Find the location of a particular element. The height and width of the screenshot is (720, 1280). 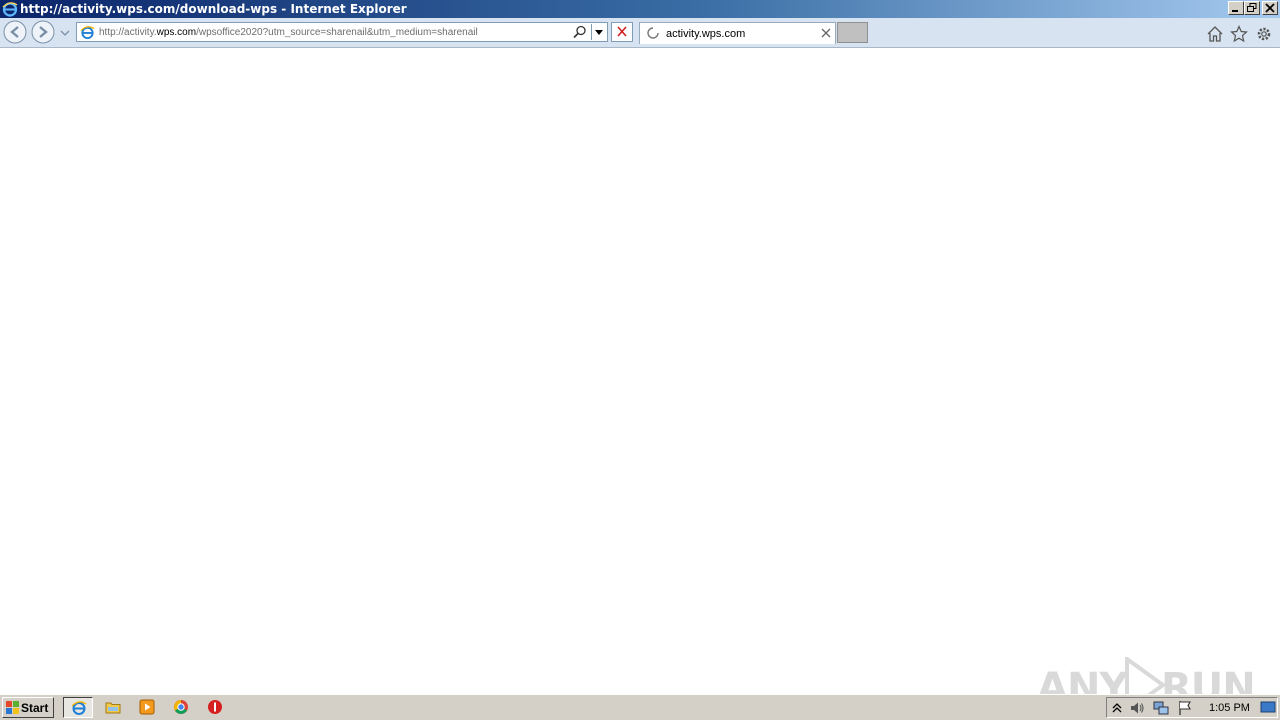

restore-icon is located at coordinates (1252, 7).